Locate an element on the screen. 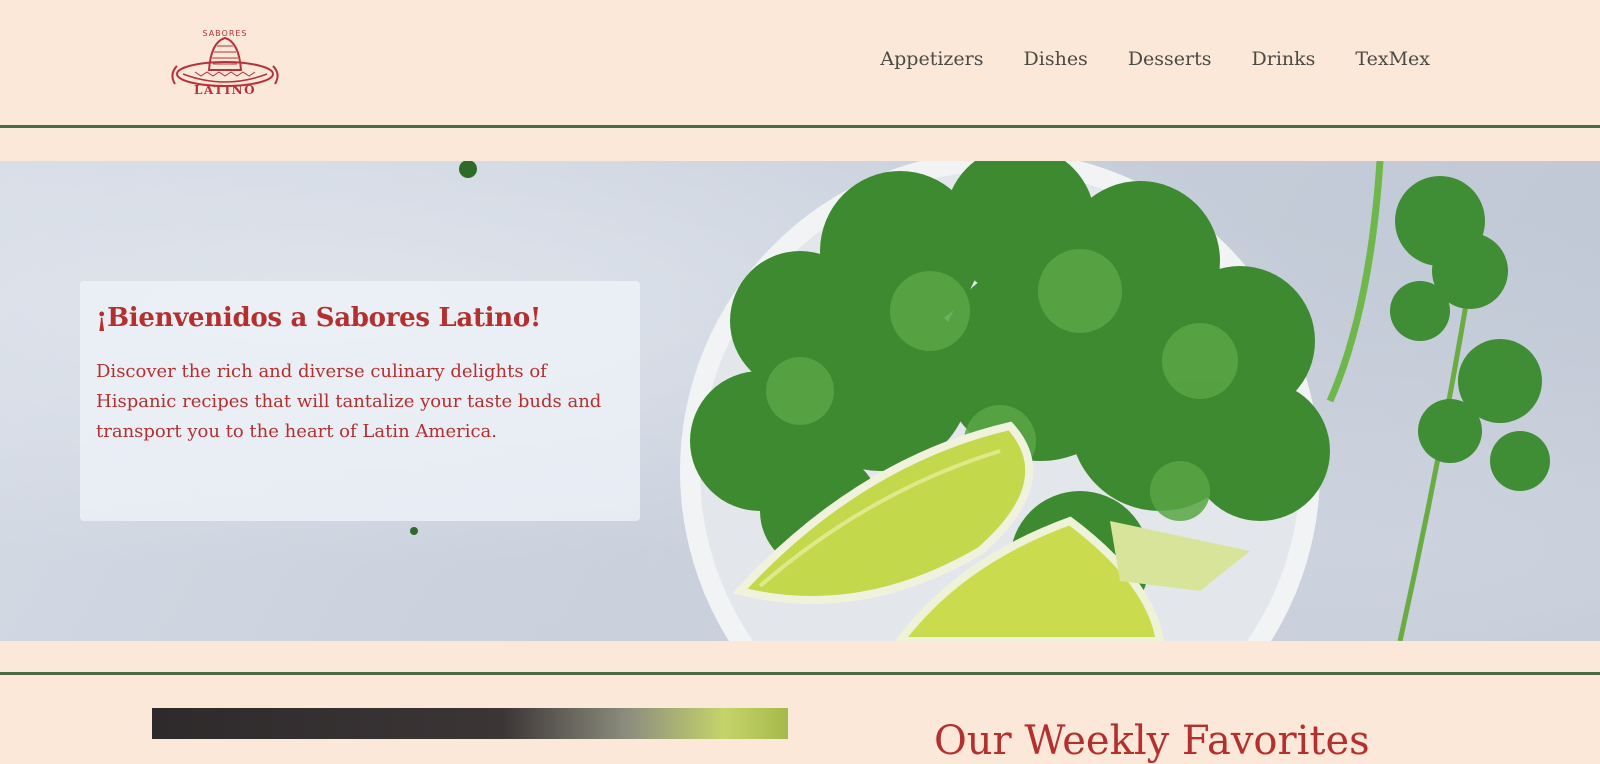  nav-item-texmex: TexMex is located at coordinates (1392, 59).